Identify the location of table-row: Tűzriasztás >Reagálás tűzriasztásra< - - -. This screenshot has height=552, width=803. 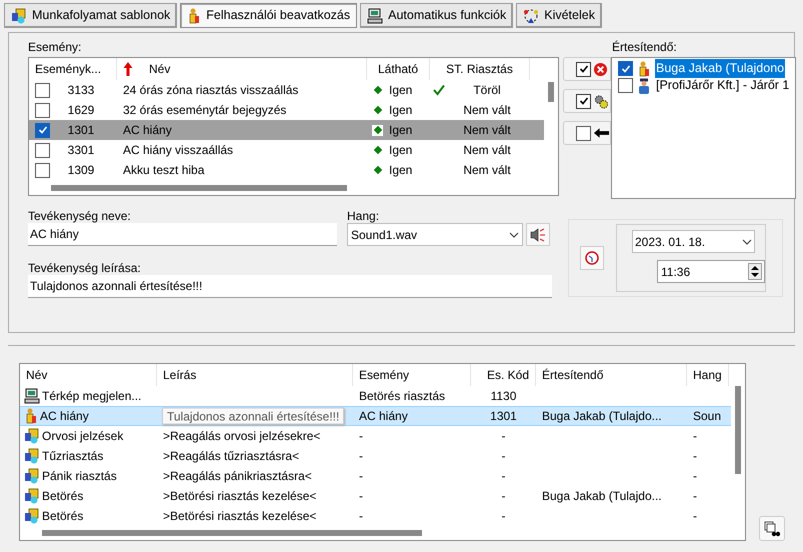
(376, 456).